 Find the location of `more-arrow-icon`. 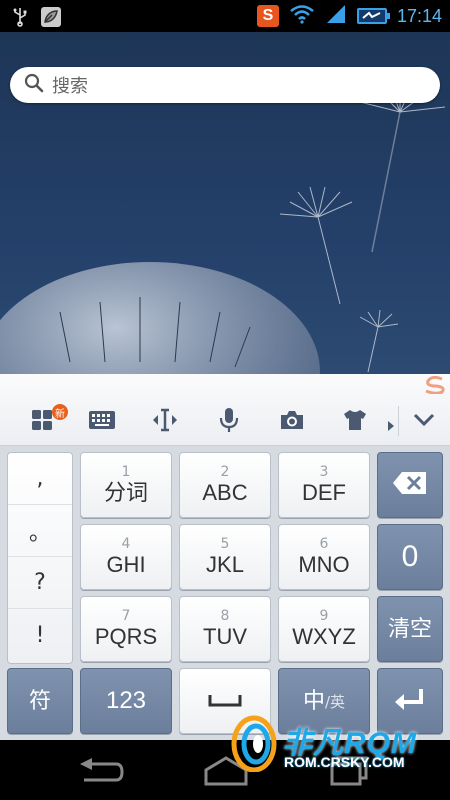

more-arrow-icon is located at coordinates (391, 425).